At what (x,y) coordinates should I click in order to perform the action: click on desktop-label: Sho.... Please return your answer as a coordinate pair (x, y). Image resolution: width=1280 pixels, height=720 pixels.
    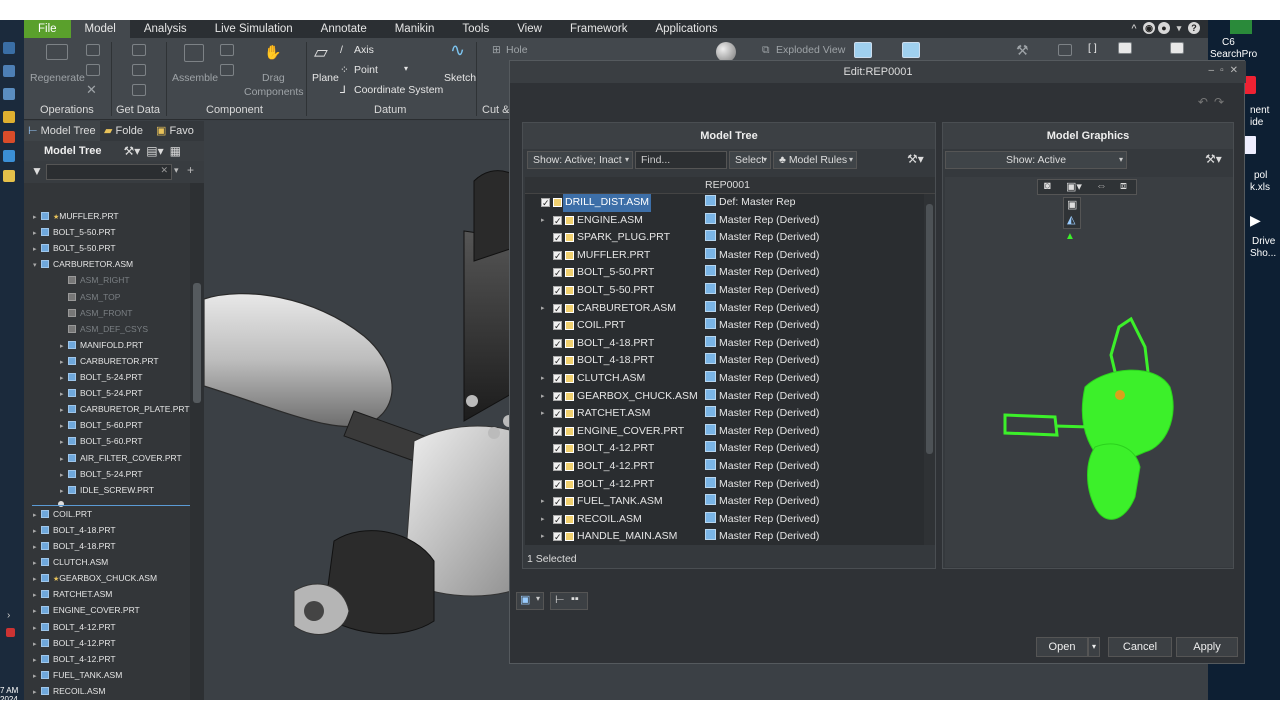
    Looking at the image, I should click on (1263, 254).